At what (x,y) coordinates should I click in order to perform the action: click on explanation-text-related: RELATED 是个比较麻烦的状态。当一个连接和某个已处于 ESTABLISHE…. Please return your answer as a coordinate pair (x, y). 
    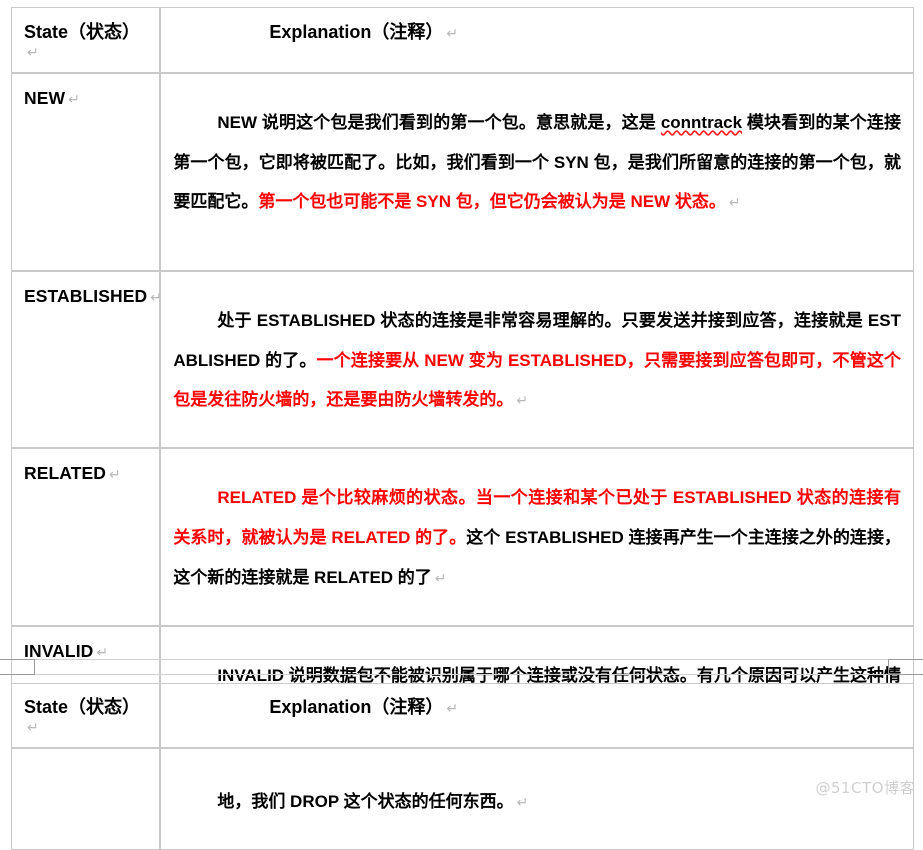
    Looking at the image, I should click on (537, 538).